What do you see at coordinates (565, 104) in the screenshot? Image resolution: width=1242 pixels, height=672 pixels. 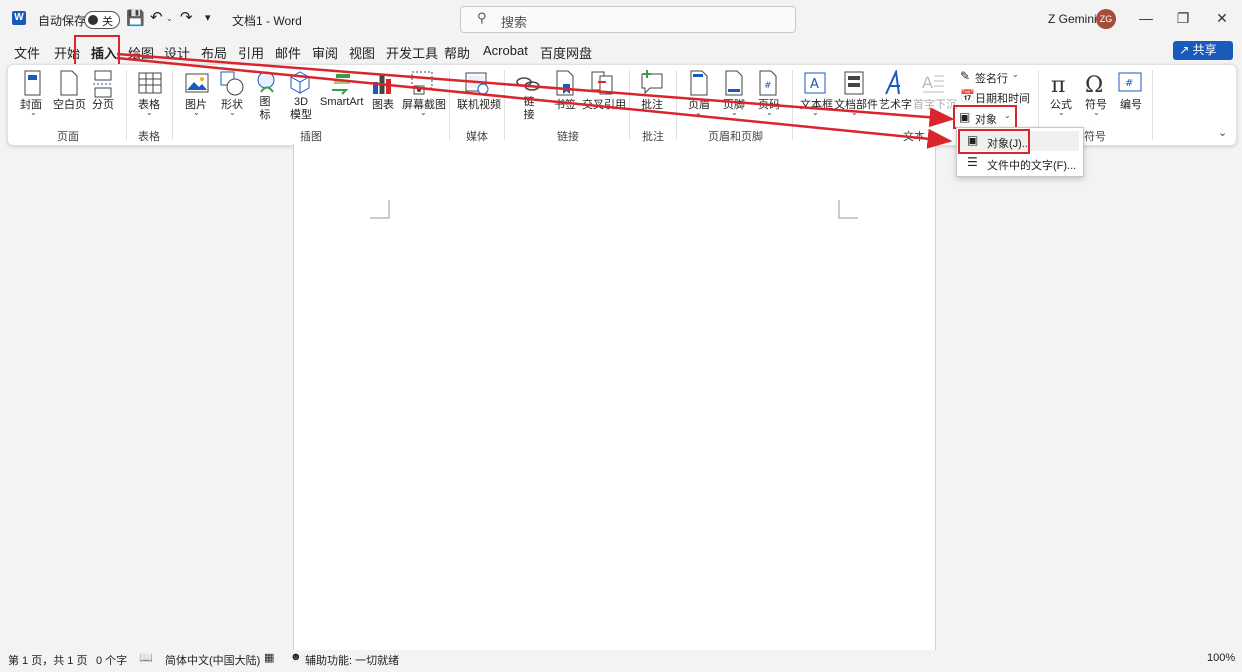 I see `bookmark-button: 书签` at bounding box center [565, 104].